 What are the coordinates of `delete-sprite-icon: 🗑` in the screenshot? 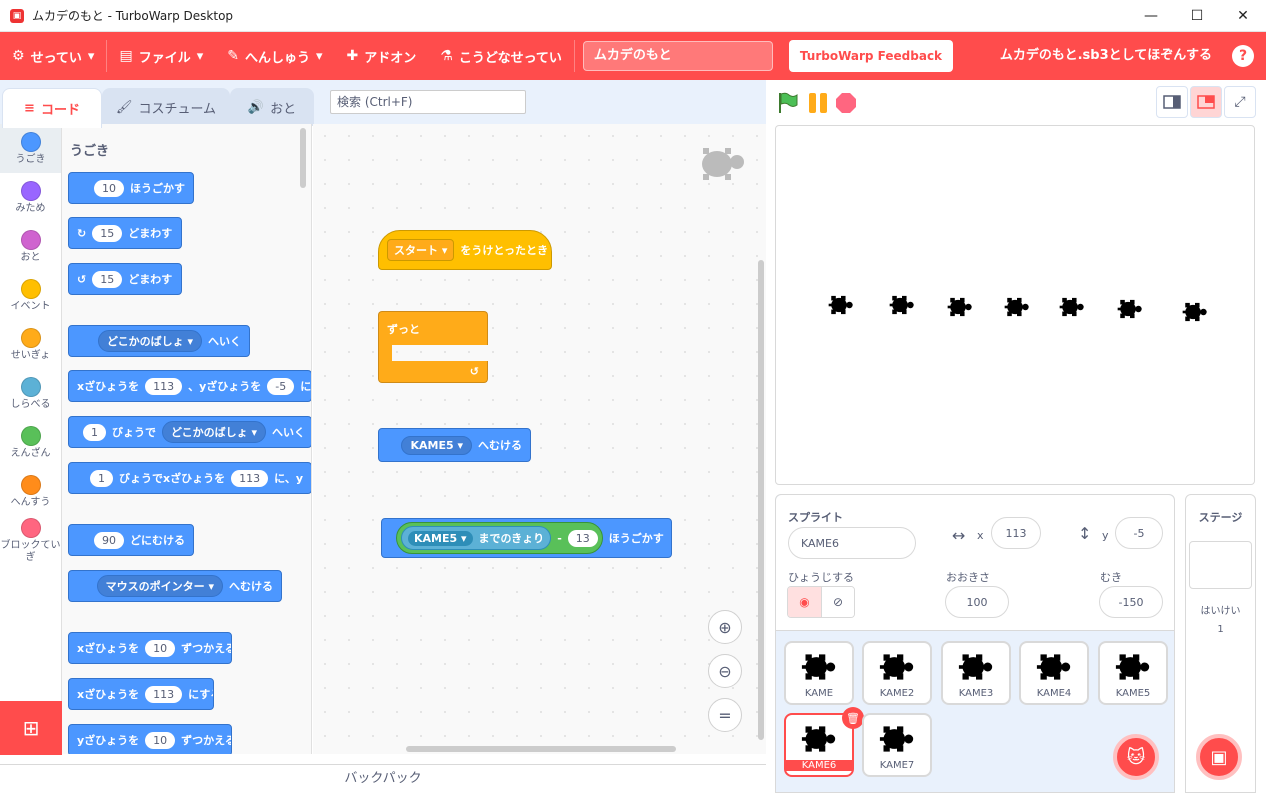 It's located at (853, 718).